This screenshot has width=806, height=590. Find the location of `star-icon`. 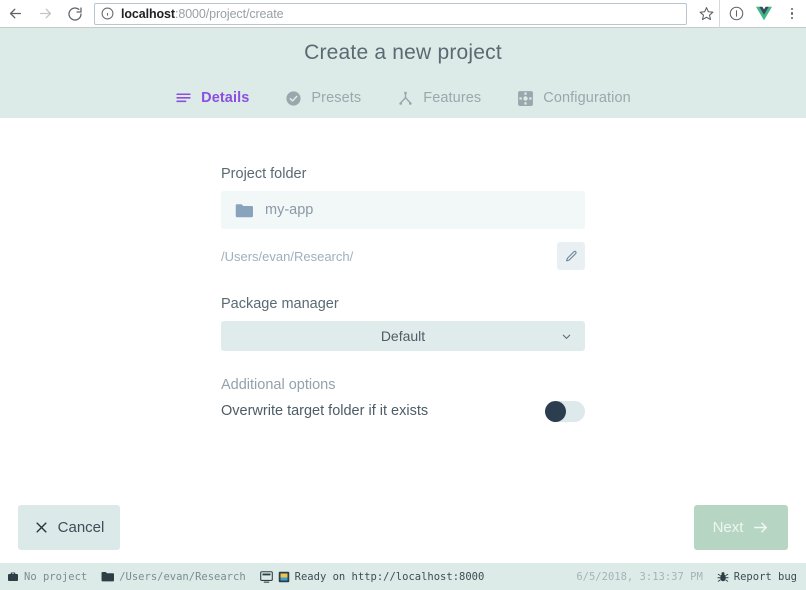

star-icon is located at coordinates (706, 14).